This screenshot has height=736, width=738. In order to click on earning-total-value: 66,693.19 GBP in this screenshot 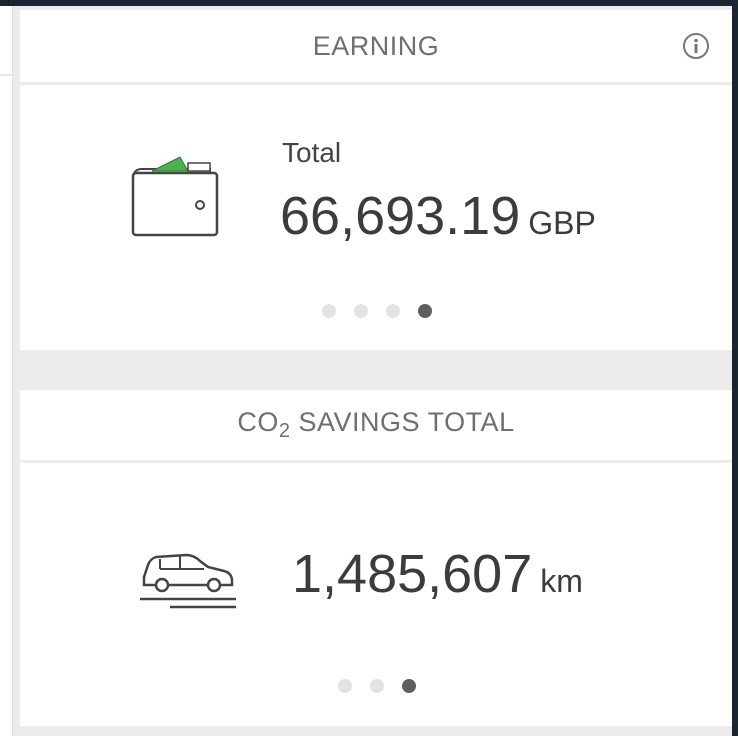, I will do `click(438, 216)`.